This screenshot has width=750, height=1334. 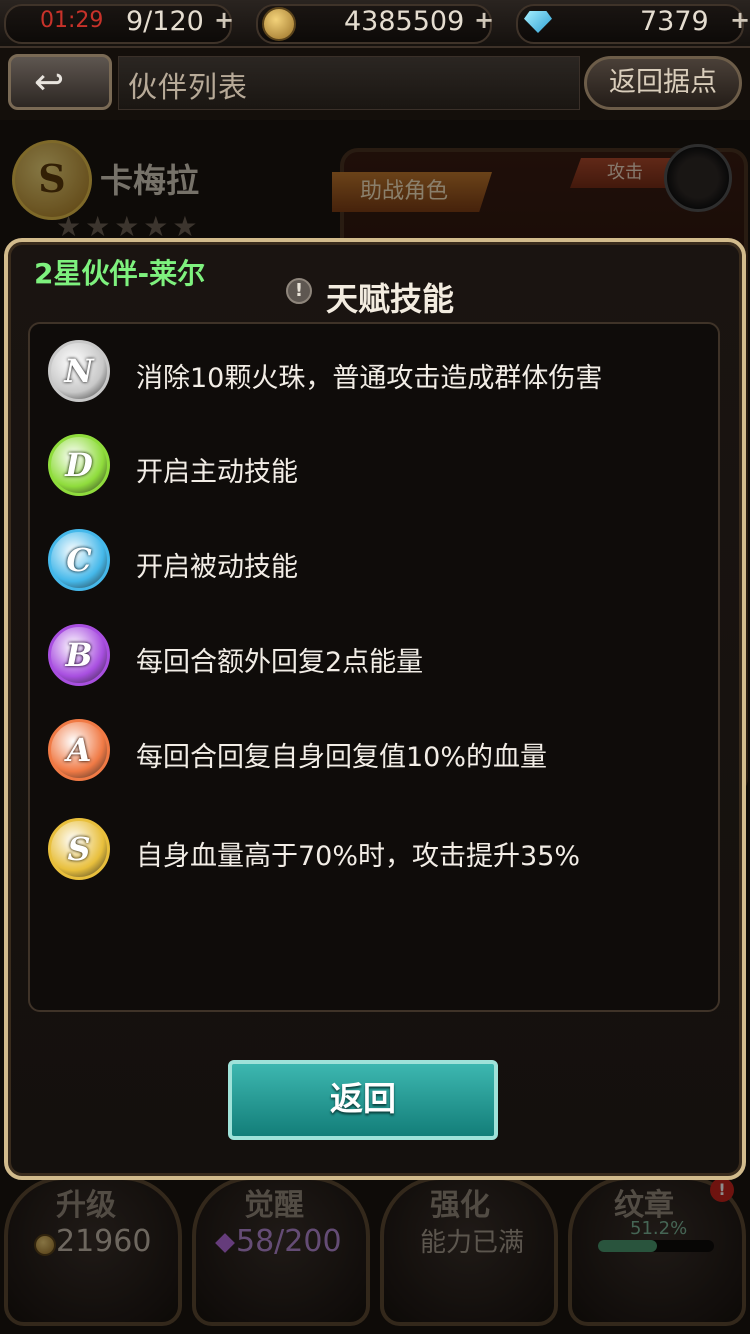 What do you see at coordinates (188, 87) in the screenshot?
I see `page-title: 伙伴列表` at bounding box center [188, 87].